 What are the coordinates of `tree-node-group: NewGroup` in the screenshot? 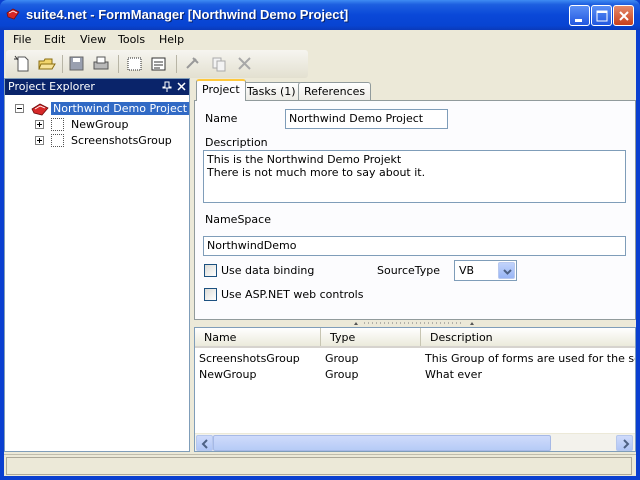 It's located at (110, 125).